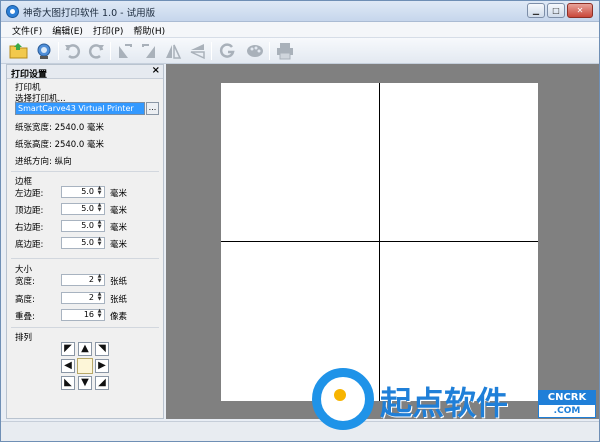 Image resolution: width=600 pixels, height=442 pixels. Describe the element at coordinates (68, 366) in the screenshot. I see `arrange-left-button: ◀` at that location.